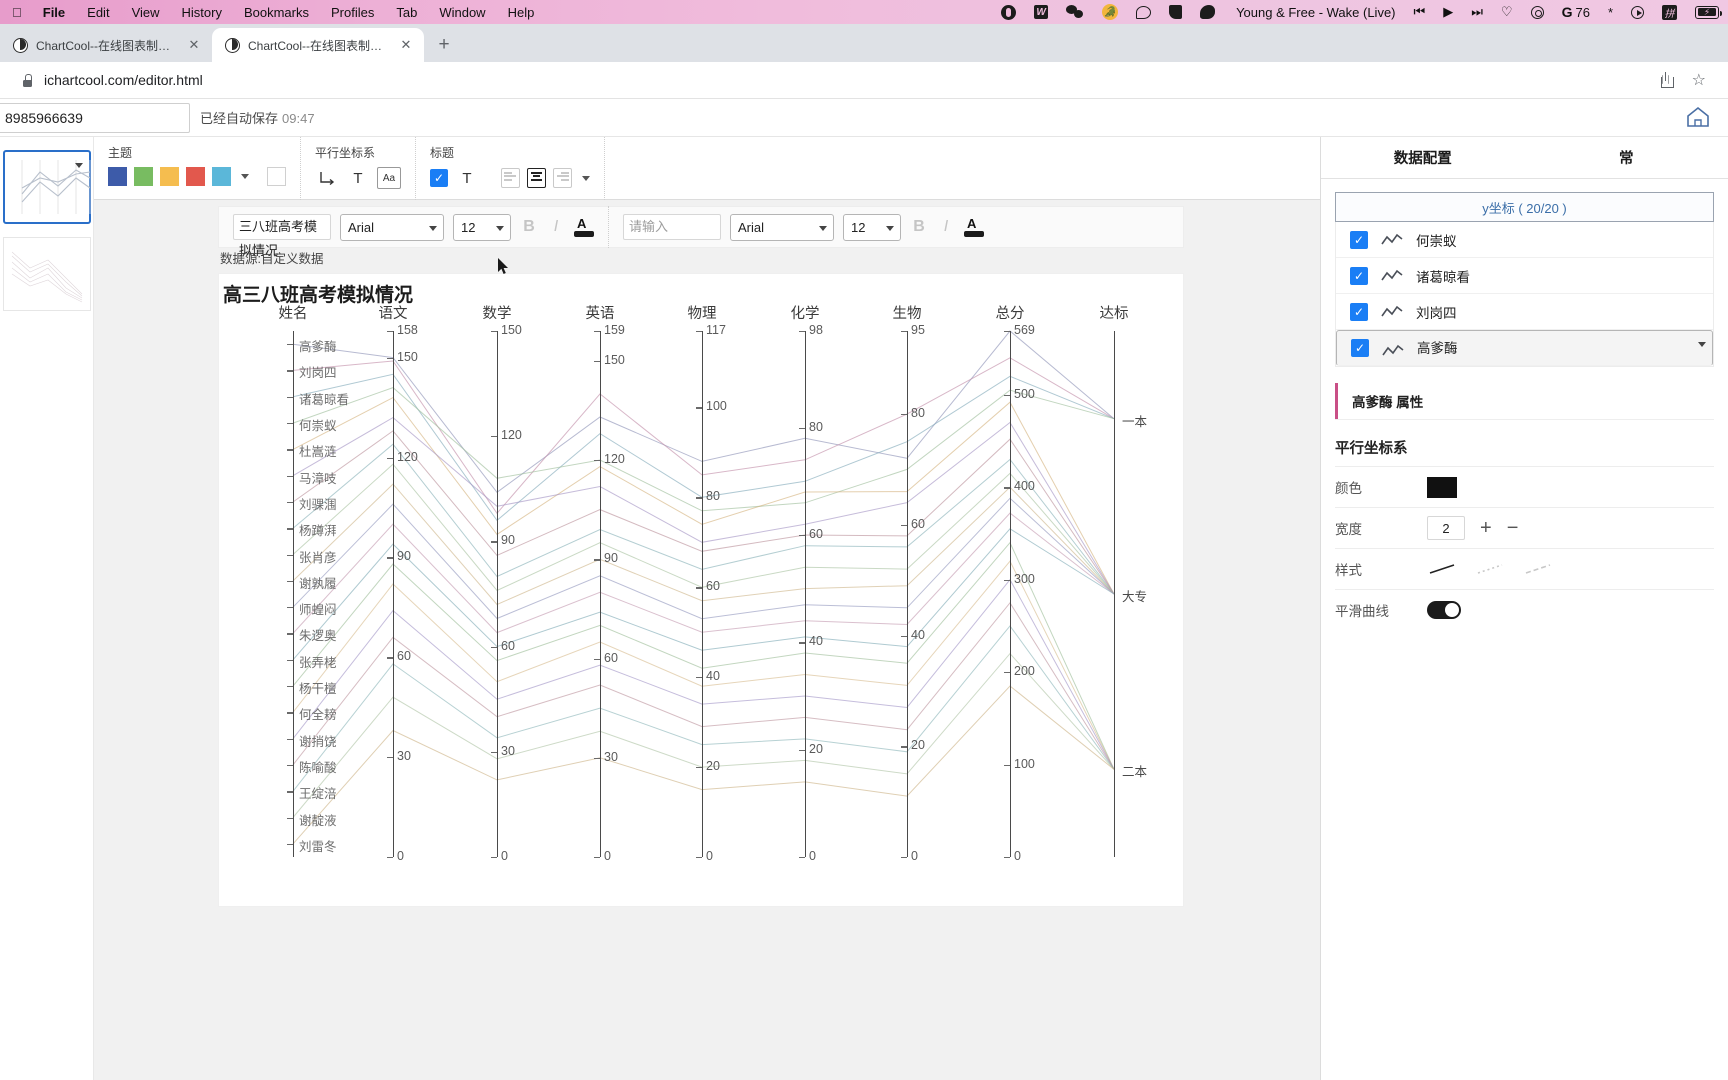 Image resolution: width=1728 pixels, height=1080 pixels. What do you see at coordinates (1490, 569) in the screenshot?
I see `line-style-dotted-icon` at bounding box center [1490, 569].